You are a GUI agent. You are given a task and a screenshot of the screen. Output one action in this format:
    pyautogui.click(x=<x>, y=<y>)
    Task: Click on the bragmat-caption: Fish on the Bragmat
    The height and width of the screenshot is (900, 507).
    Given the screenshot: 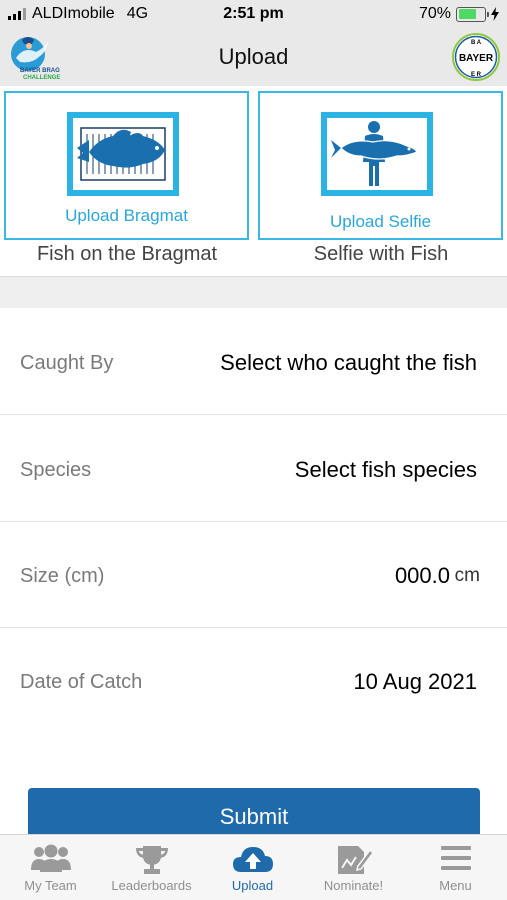 What is the action you would take?
    pyautogui.click(x=127, y=254)
    